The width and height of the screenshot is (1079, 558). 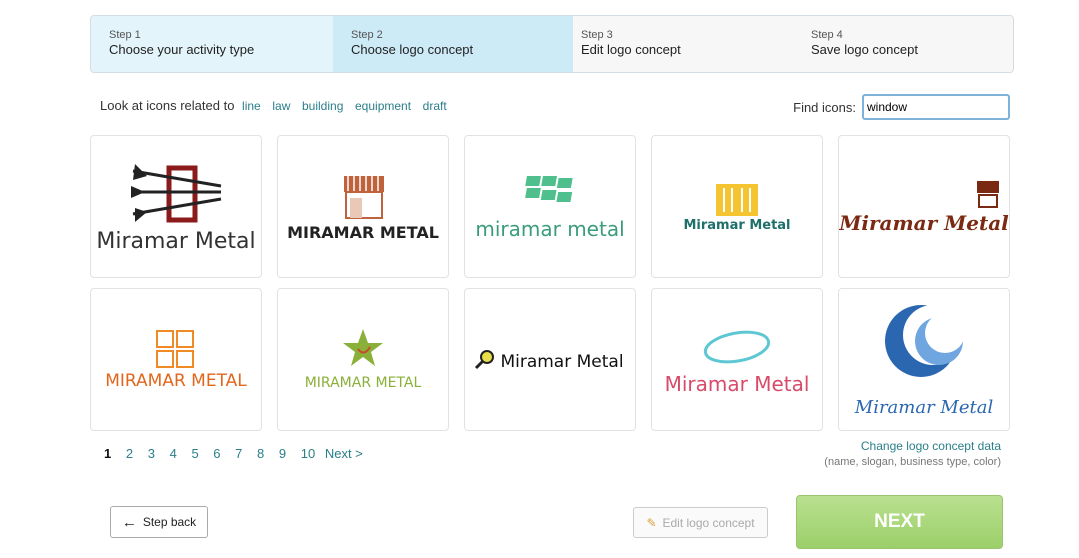 I want to click on logo-card-4: Miramar Metal, so click(x=737, y=206).